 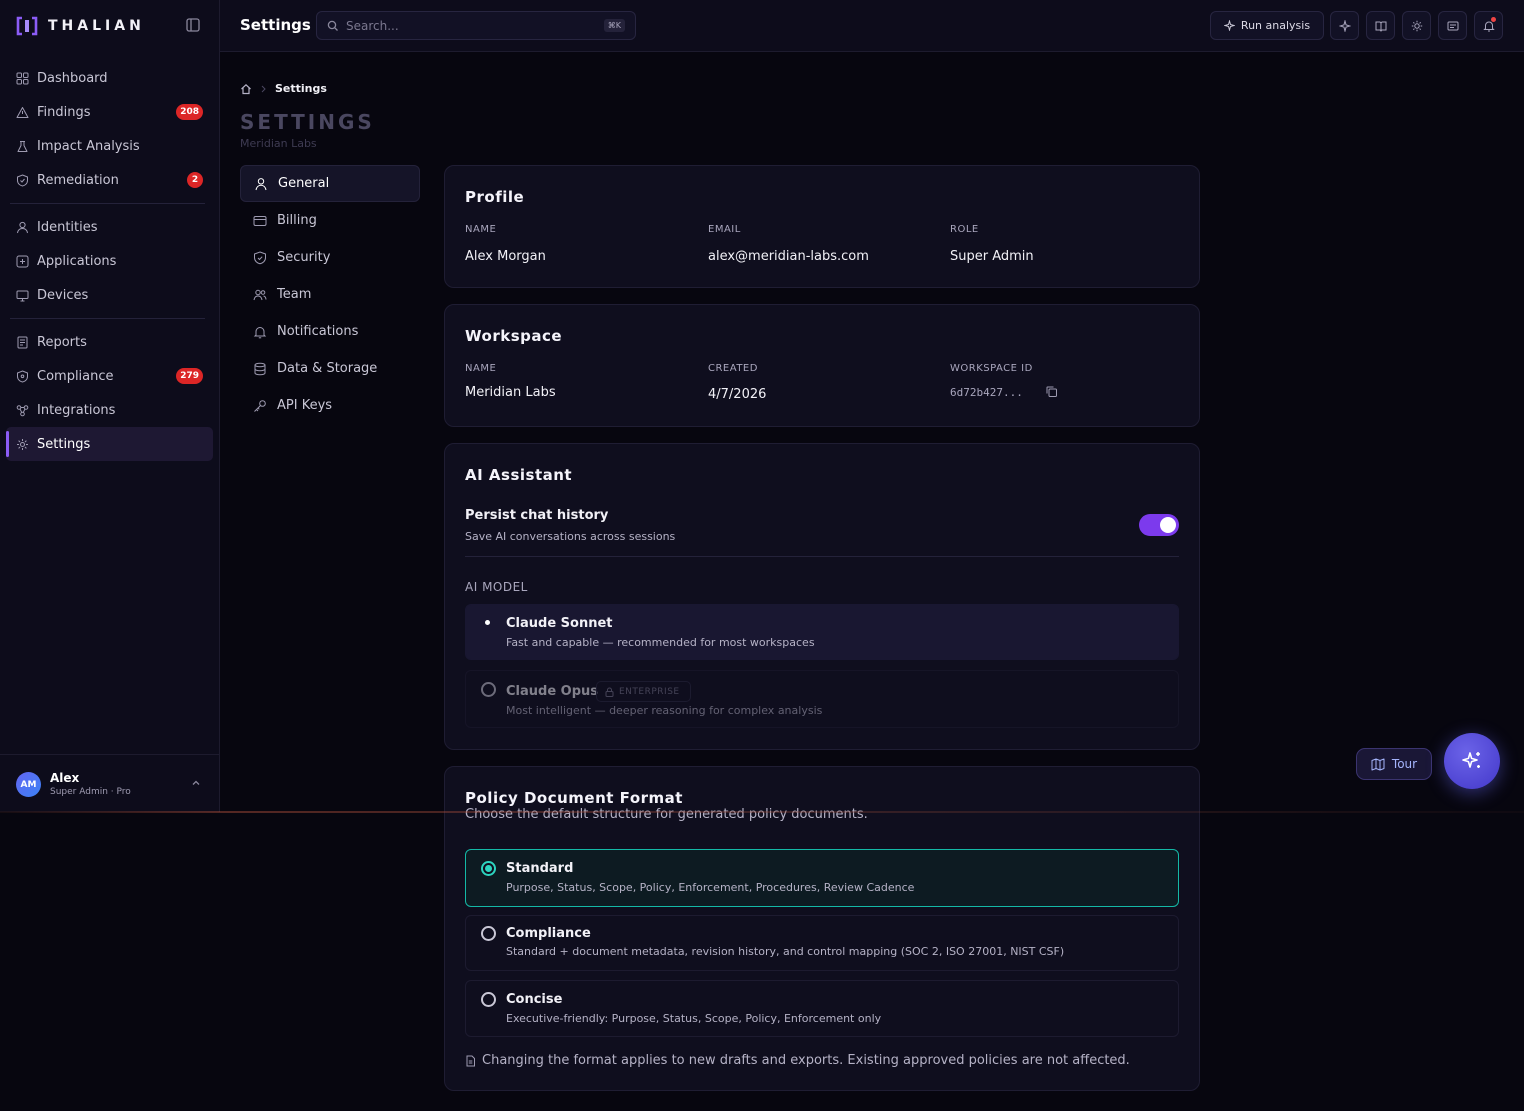 I want to click on sidebar-item-remediation: Remediation 2, so click(x=109, y=180).